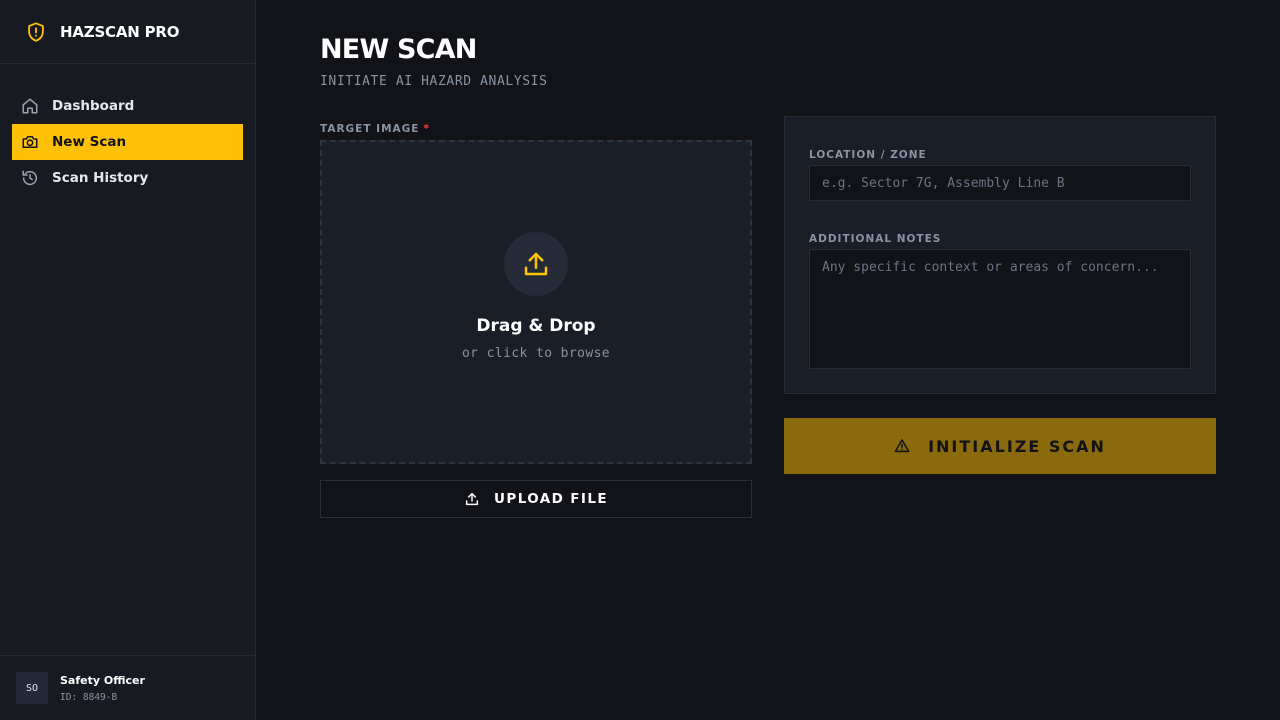  I want to click on upload-file-button: UPLOAD FILE, so click(536, 499).